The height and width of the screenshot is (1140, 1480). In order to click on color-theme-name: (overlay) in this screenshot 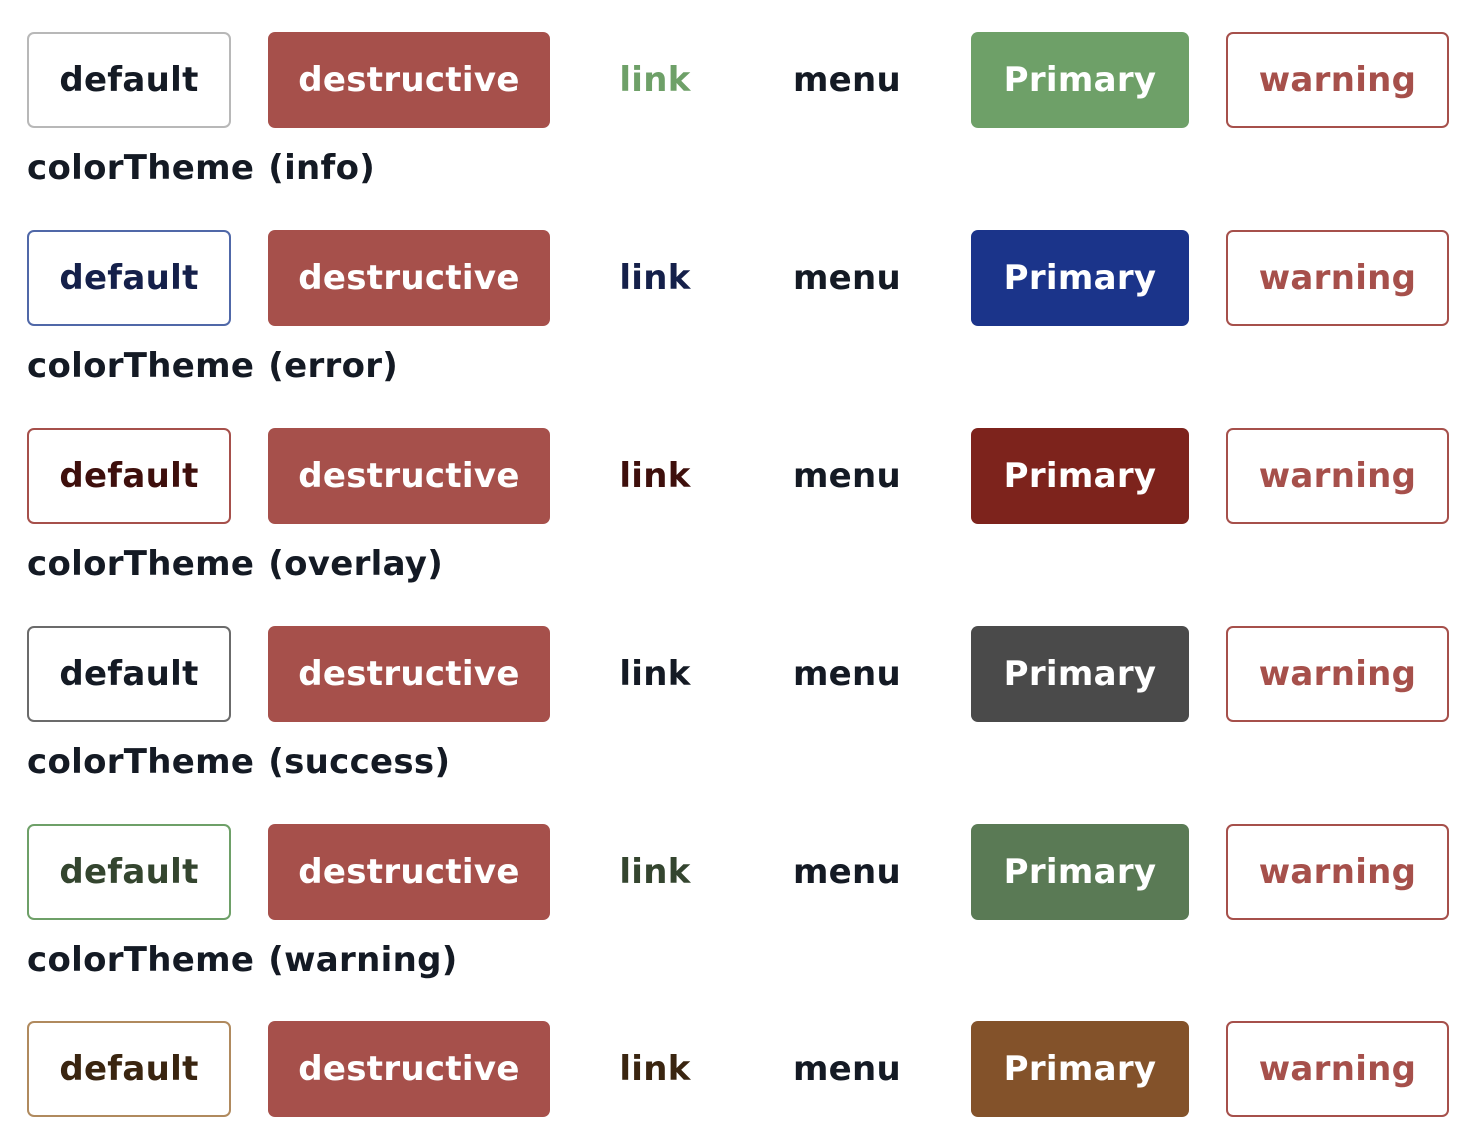, I will do `click(356, 564)`.